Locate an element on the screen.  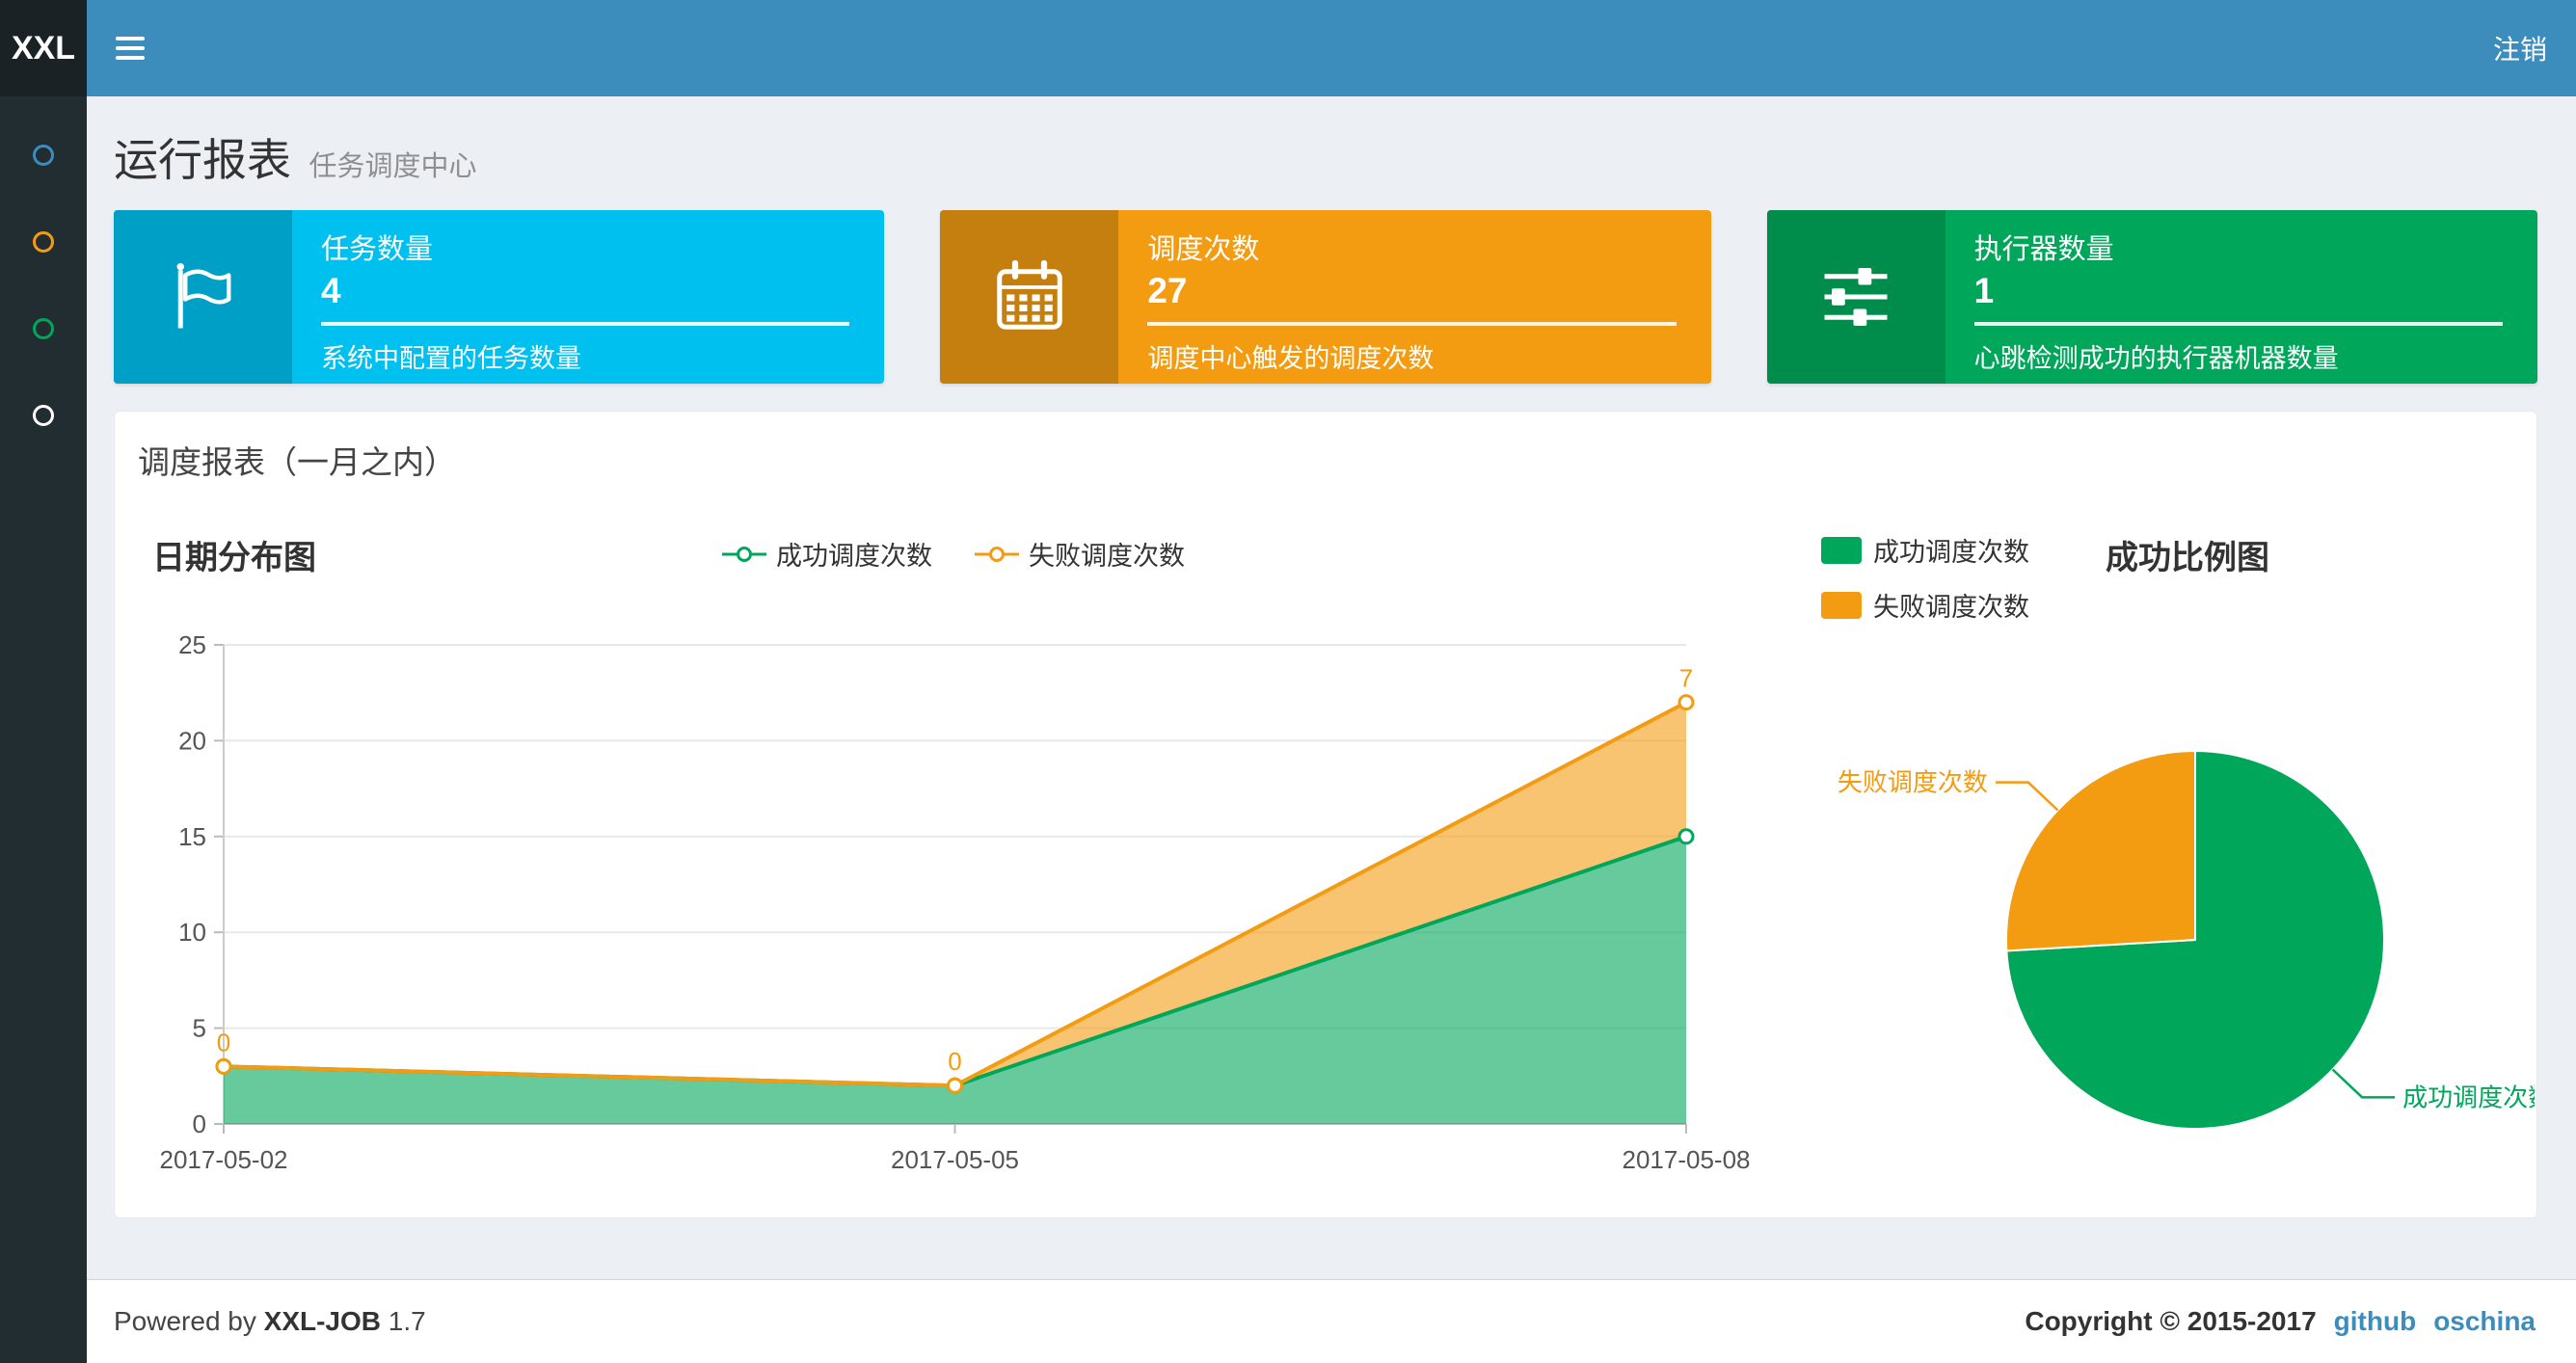
info-box-title: 执行器数量 is located at coordinates (2044, 249).